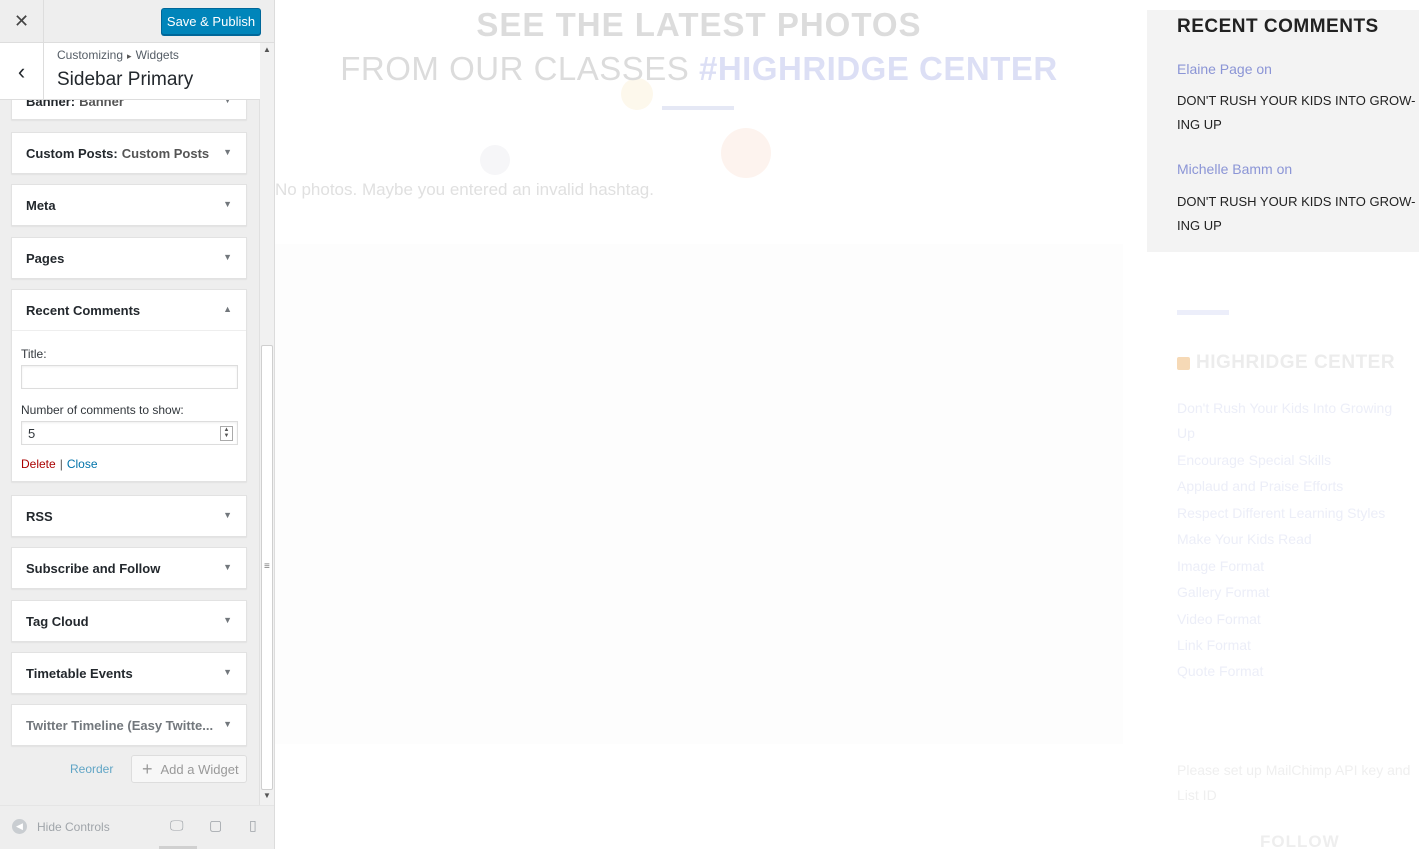 The height and width of the screenshot is (849, 1419). I want to click on number-stepper: ▲ ▼, so click(226, 433).